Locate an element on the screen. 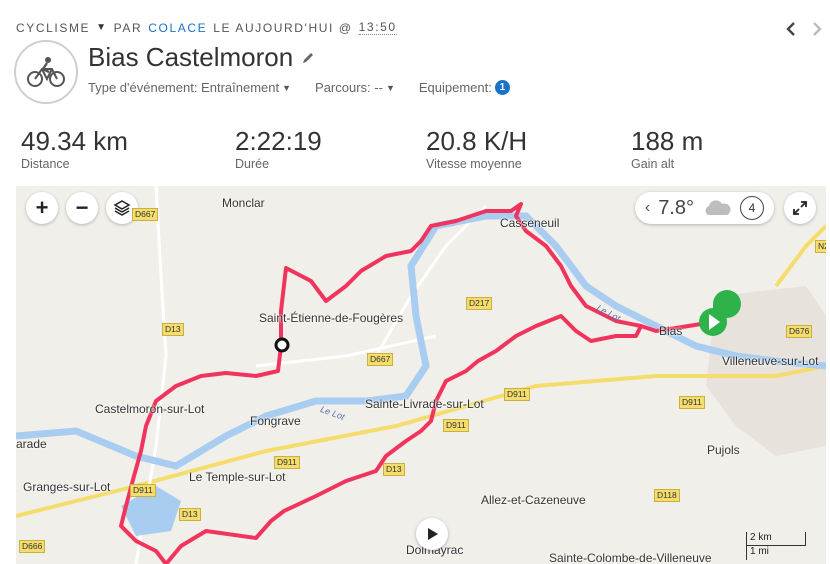 This screenshot has height=564, width=830. equipment-count-badge: 1 is located at coordinates (502, 87).